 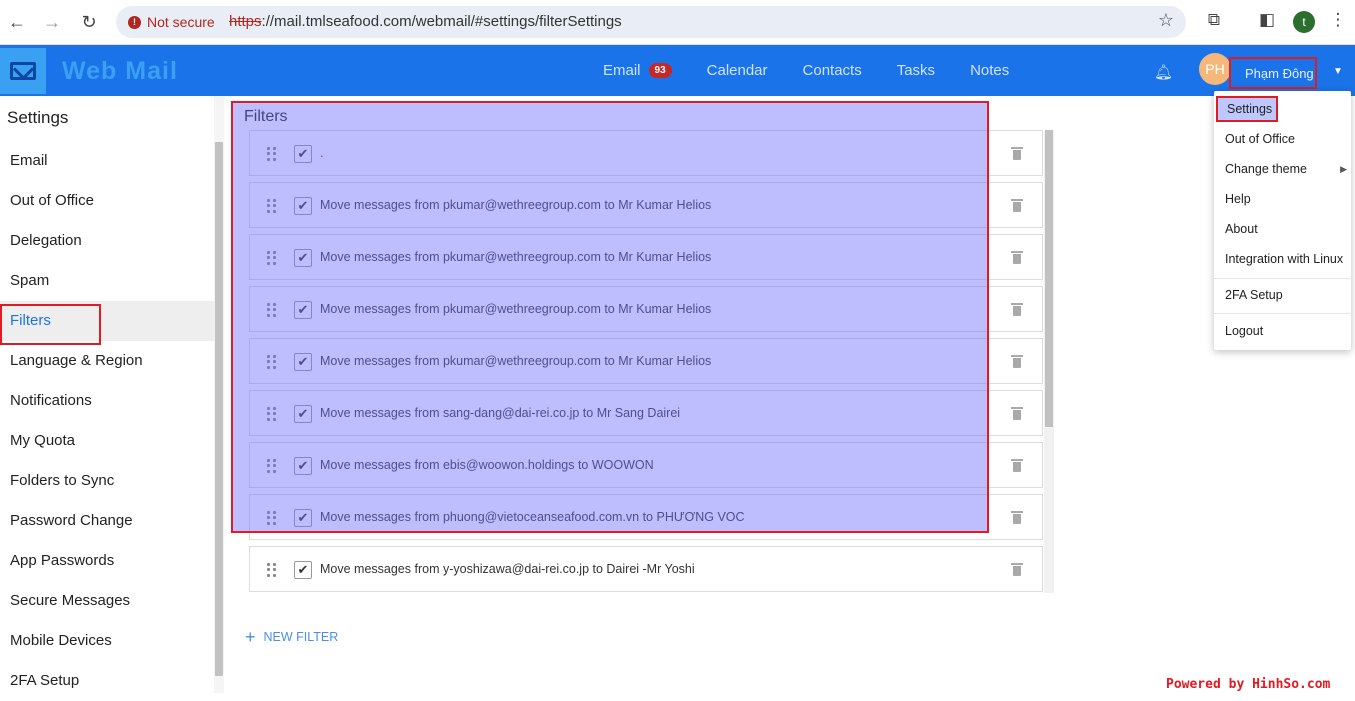 I want to click on sidebar-item-delegation: Delegation, so click(x=107, y=241).